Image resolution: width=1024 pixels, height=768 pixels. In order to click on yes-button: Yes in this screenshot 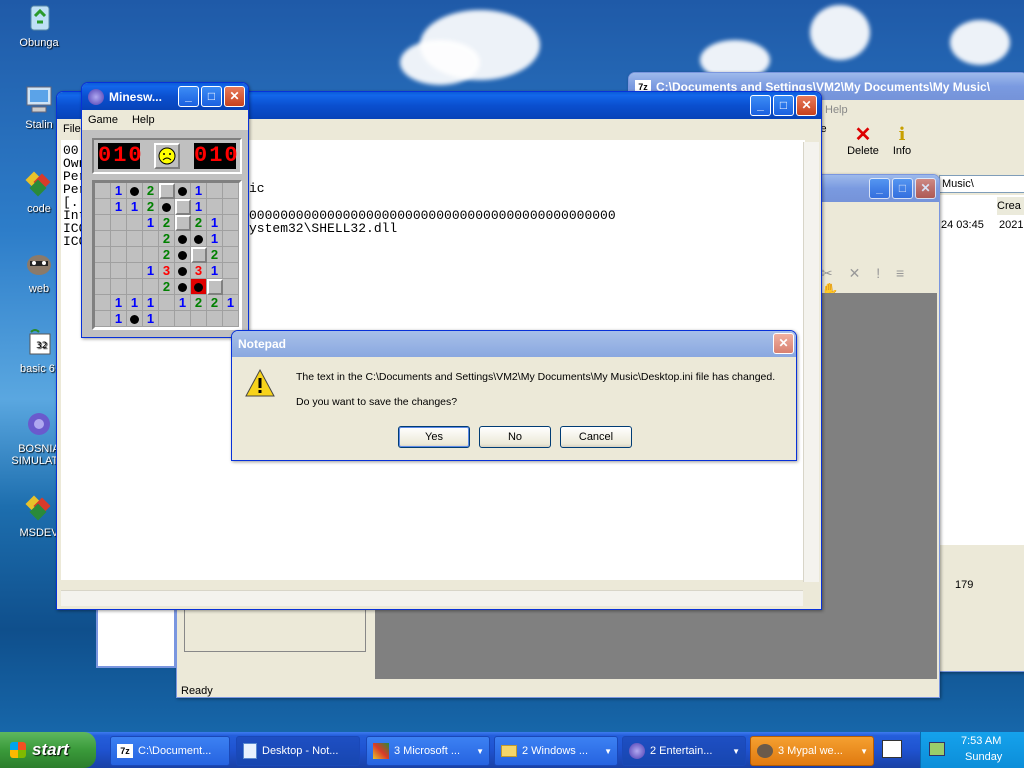, I will do `click(434, 437)`.